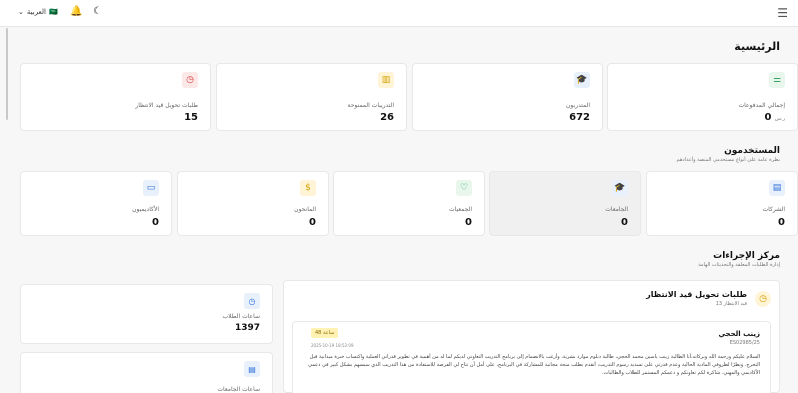 This screenshot has height=393, width=798. What do you see at coordinates (782, 13) in the screenshot?
I see `menu-icon: ☰` at bounding box center [782, 13].